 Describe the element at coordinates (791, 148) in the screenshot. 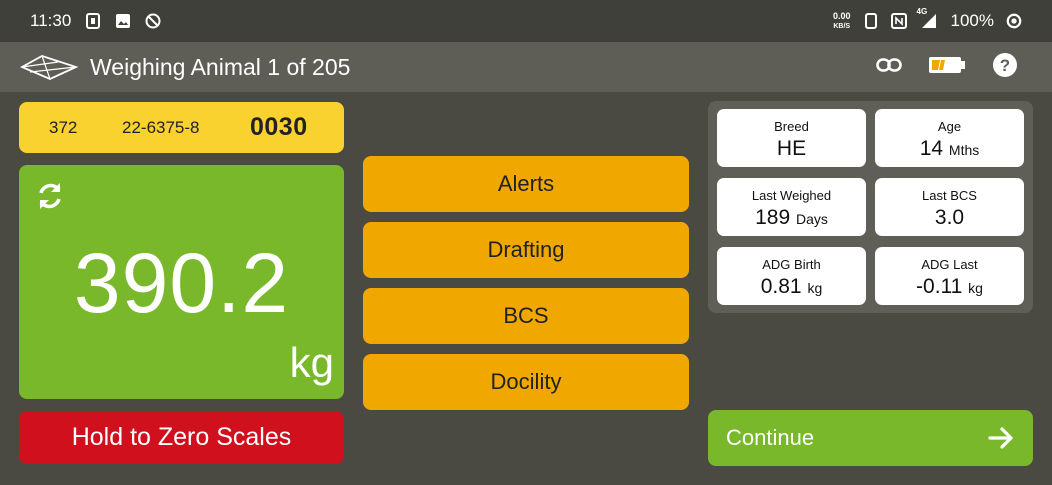

I see `info-breed-value: HE` at that location.